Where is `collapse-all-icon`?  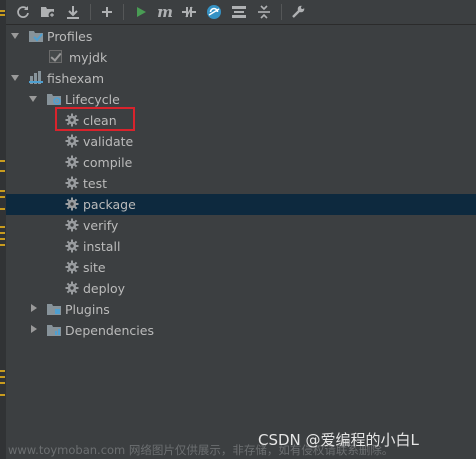 collapse-all-icon is located at coordinates (264, 12).